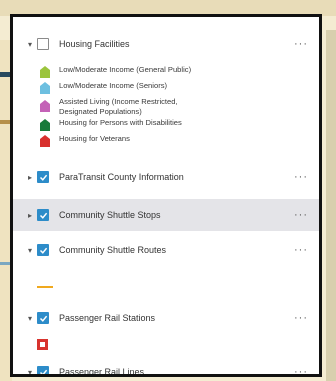 The width and height of the screenshot is (336, 381). I want to click on layer-label: Passenger Rail Stations, so click(107, 318).